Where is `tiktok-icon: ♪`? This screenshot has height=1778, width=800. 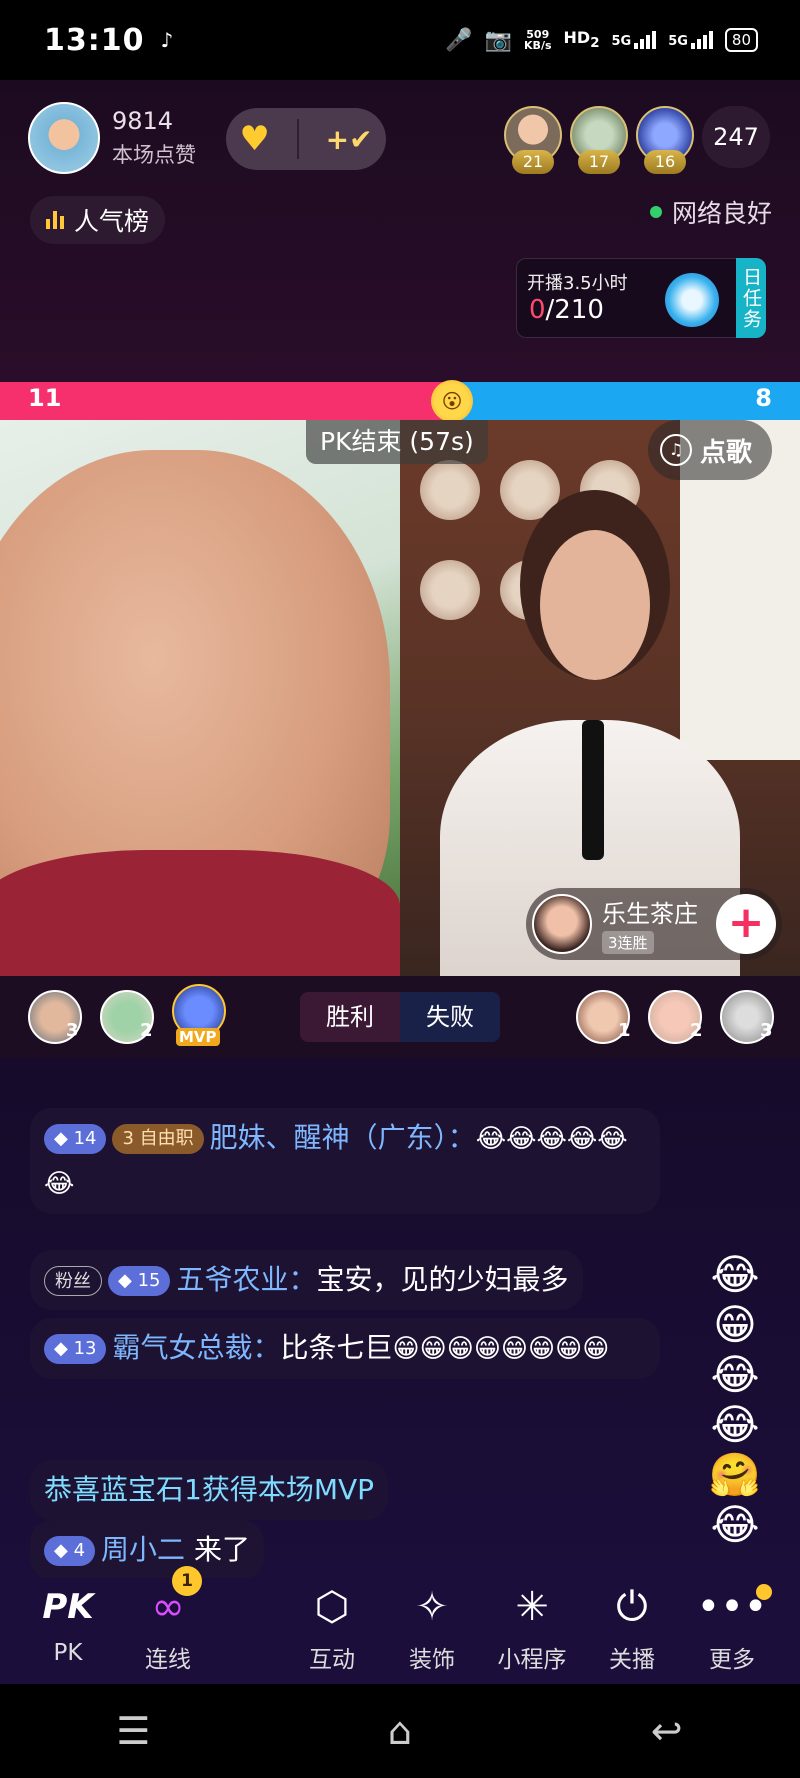
tiktok-icon: ♪ is located at coordinates (167, 40).